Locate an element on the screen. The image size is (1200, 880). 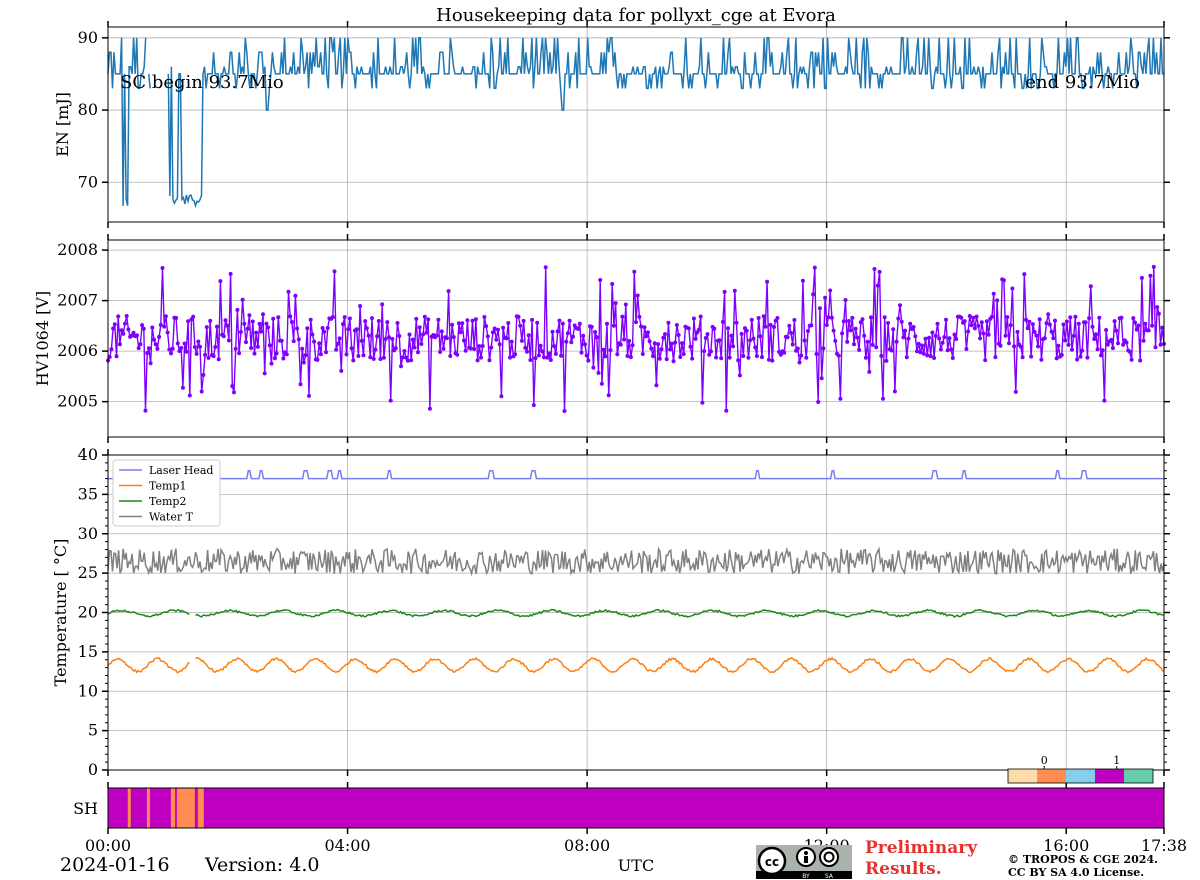
svg-text: BY is located at coordinates (806, 876).